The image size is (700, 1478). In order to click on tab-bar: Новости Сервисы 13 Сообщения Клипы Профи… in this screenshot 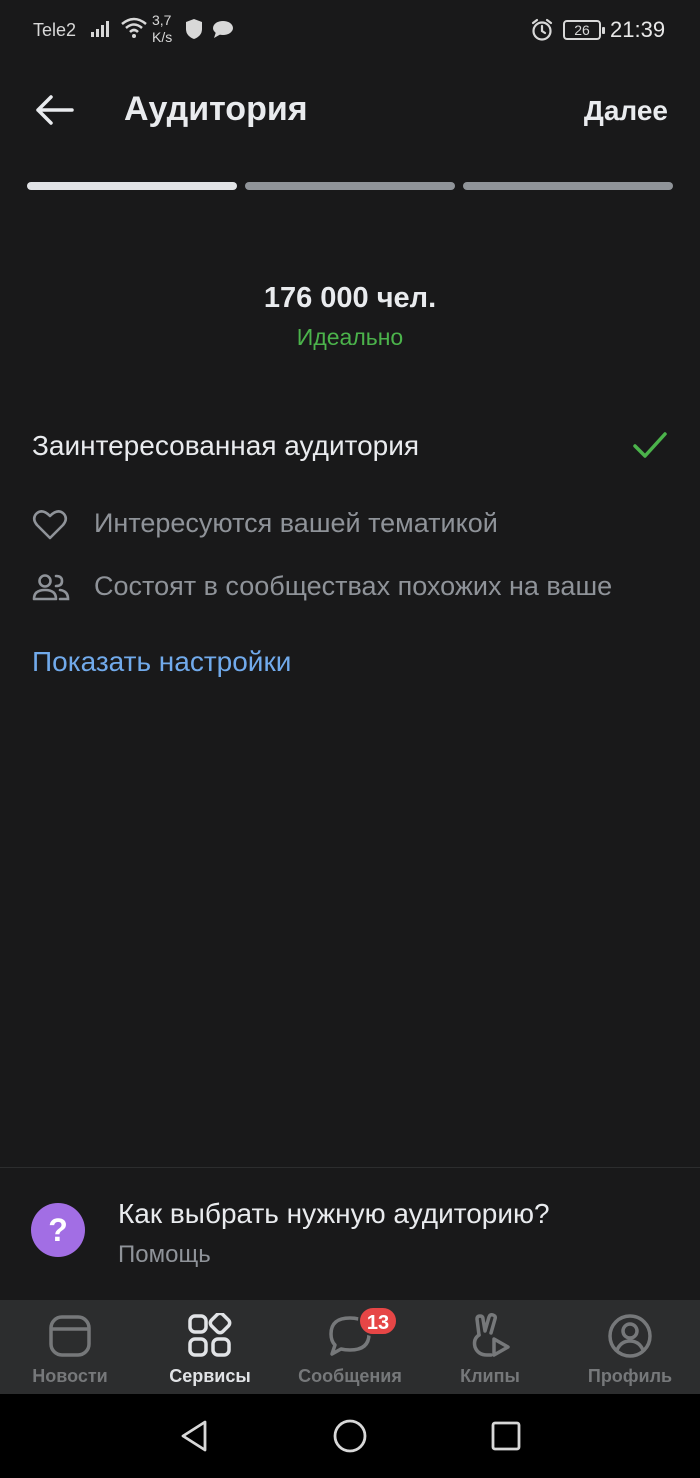, I will do `click(350, 1347)`.